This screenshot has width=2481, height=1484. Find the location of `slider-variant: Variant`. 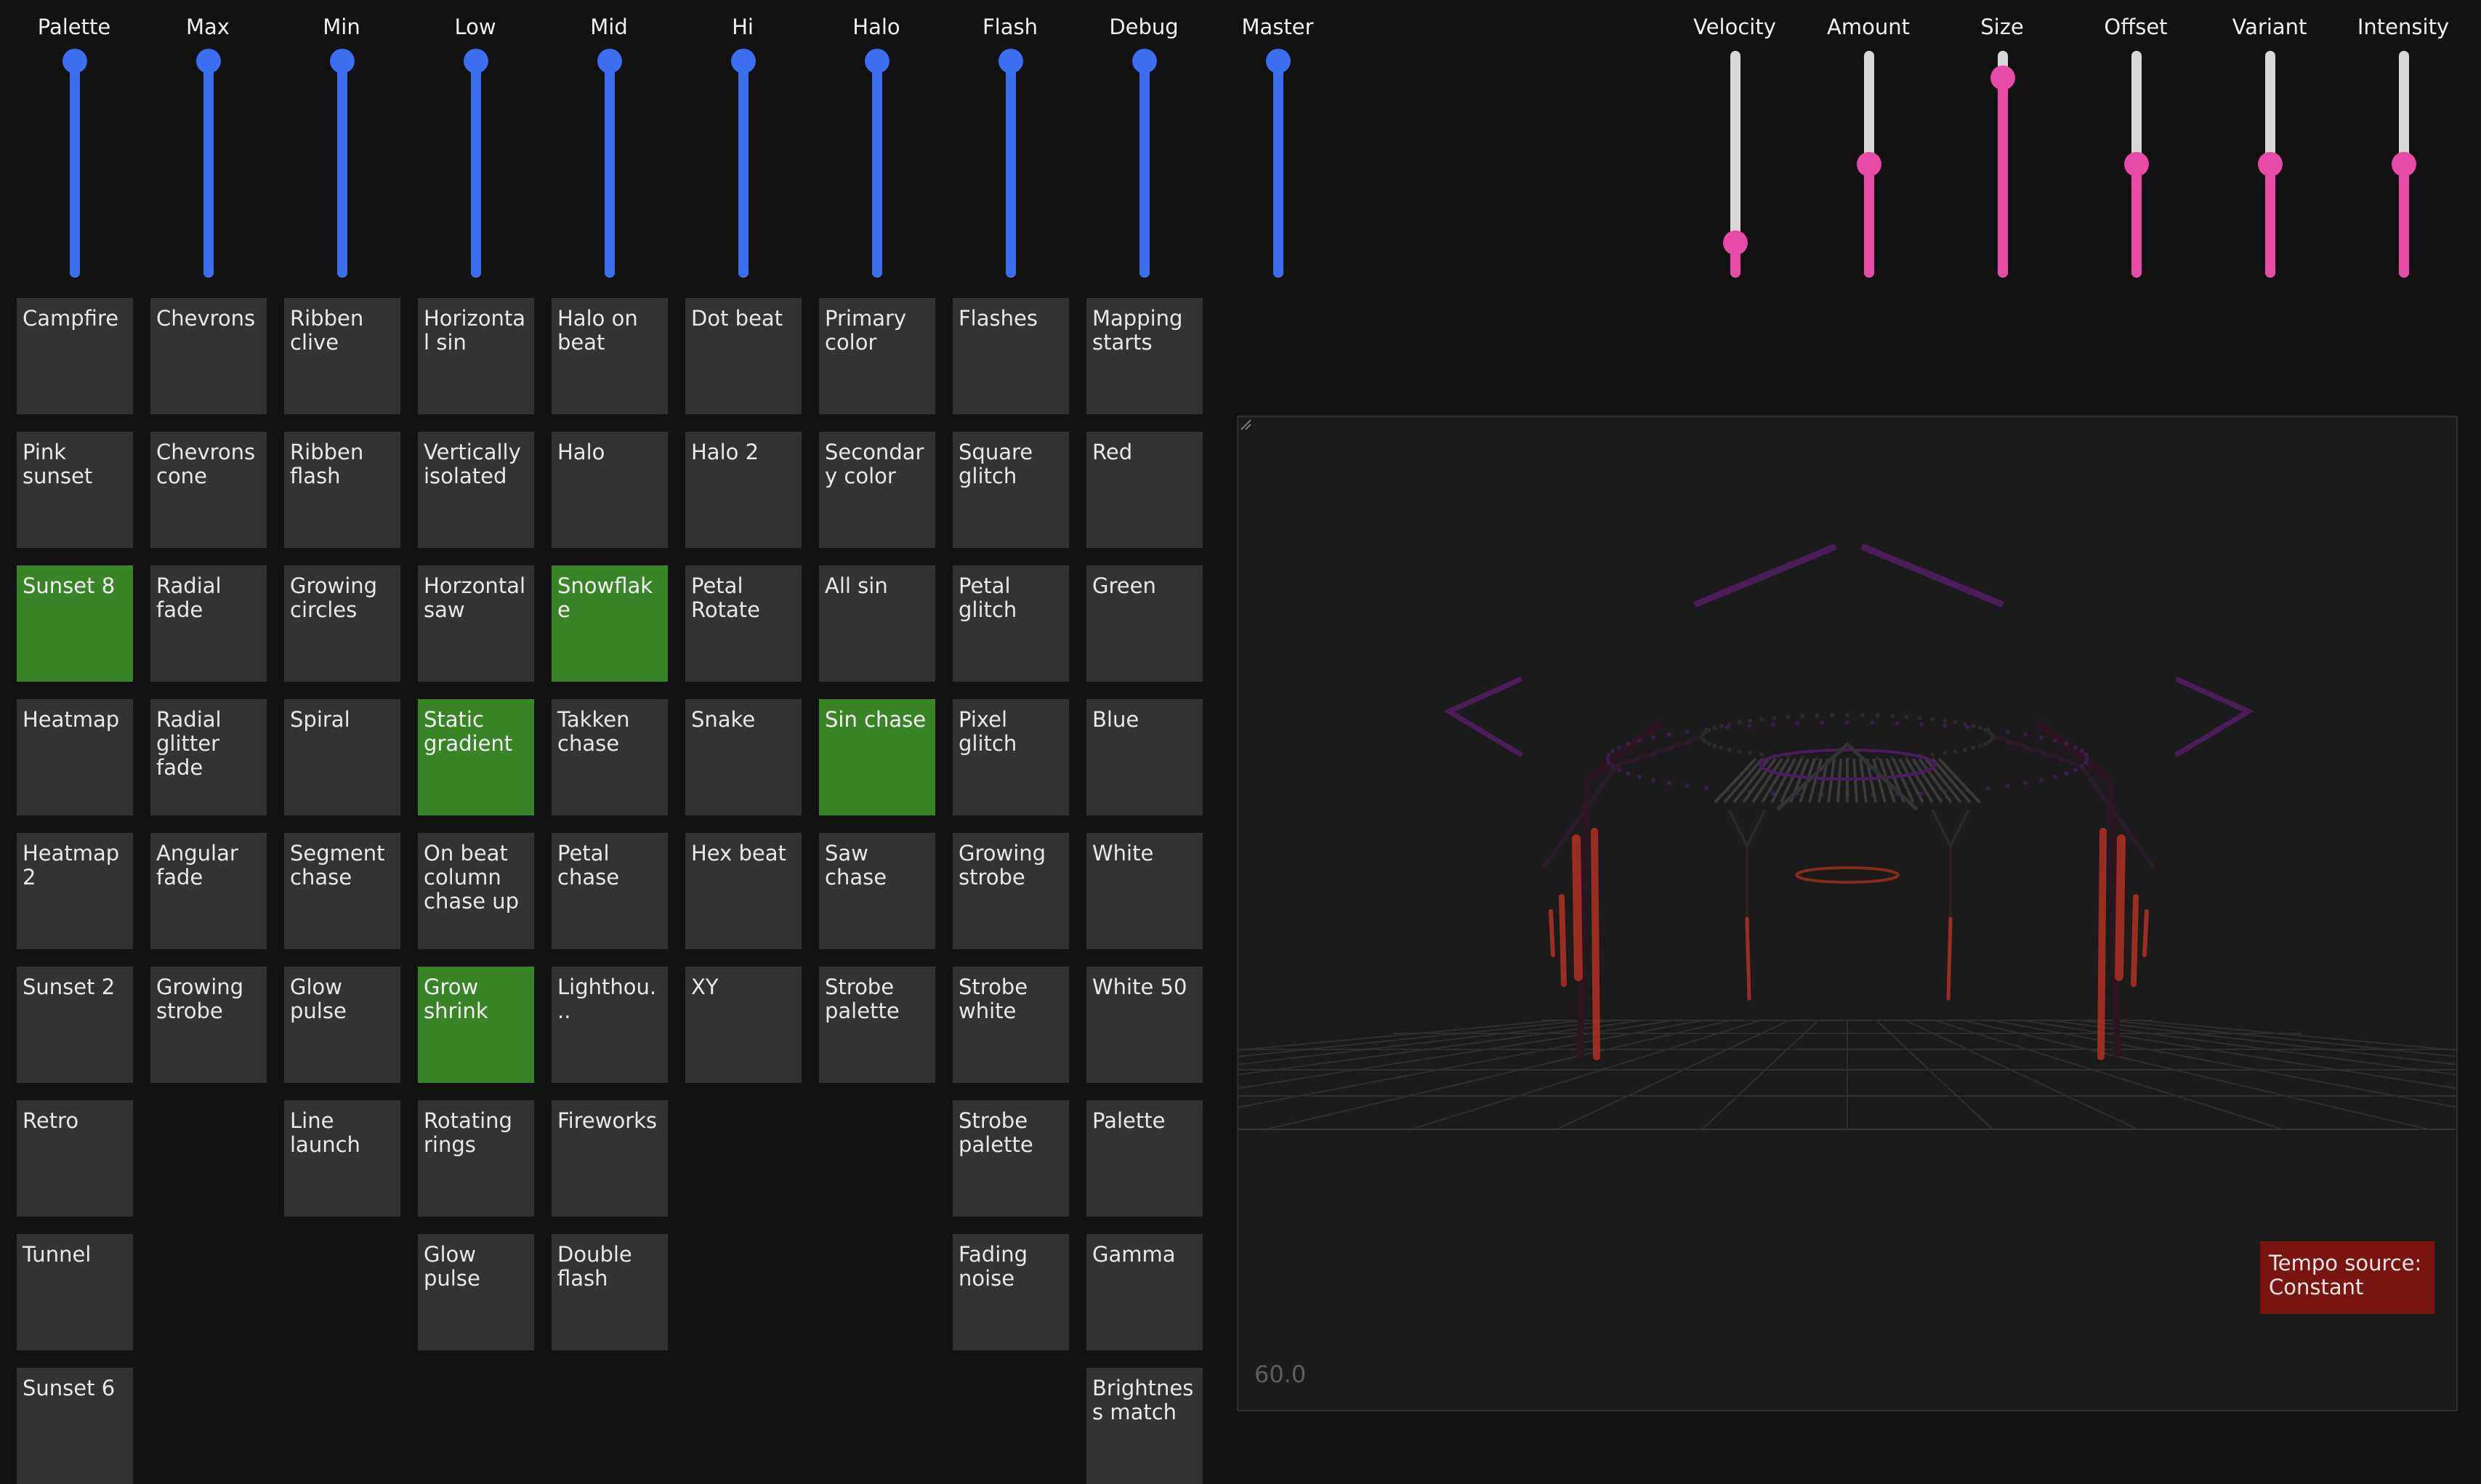

slider-variant: Variant is located at coordinates (2269, 145).